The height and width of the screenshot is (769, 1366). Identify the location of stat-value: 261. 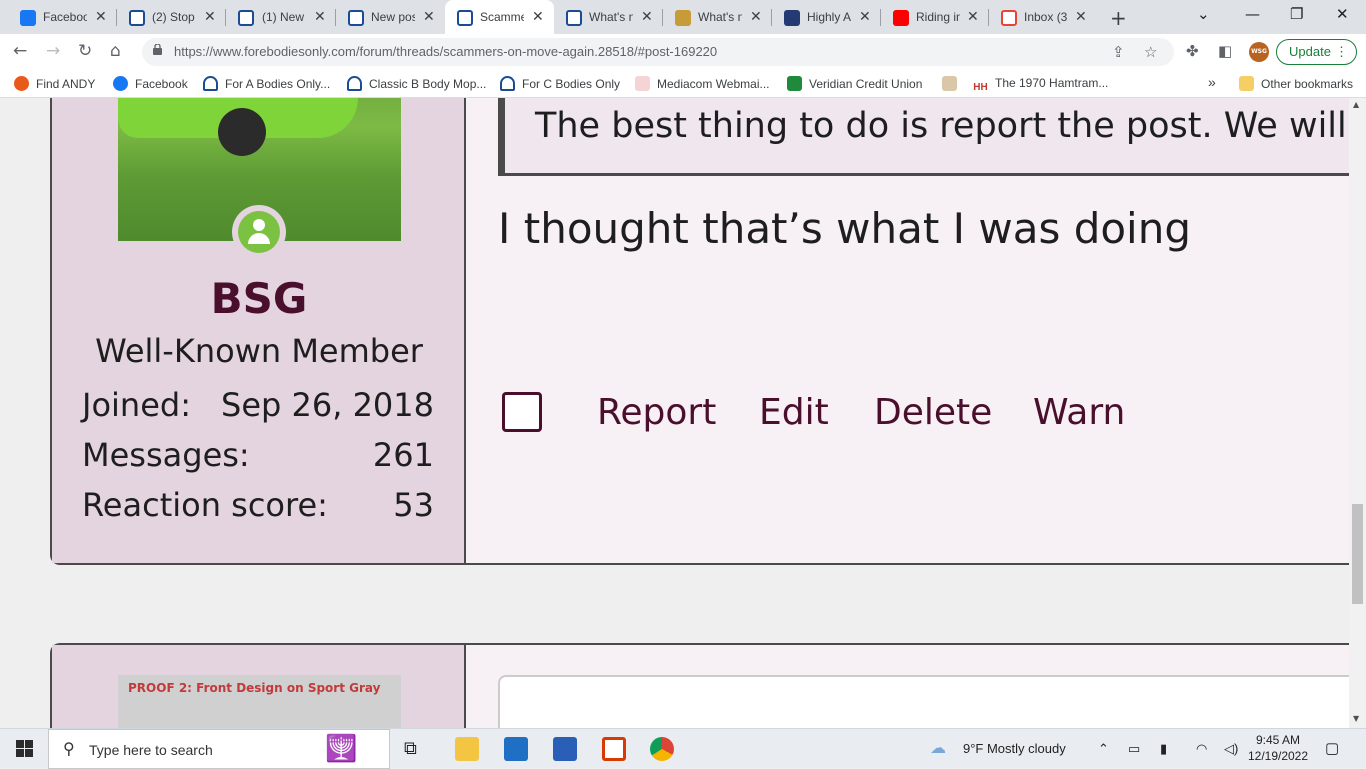
(403, 455).